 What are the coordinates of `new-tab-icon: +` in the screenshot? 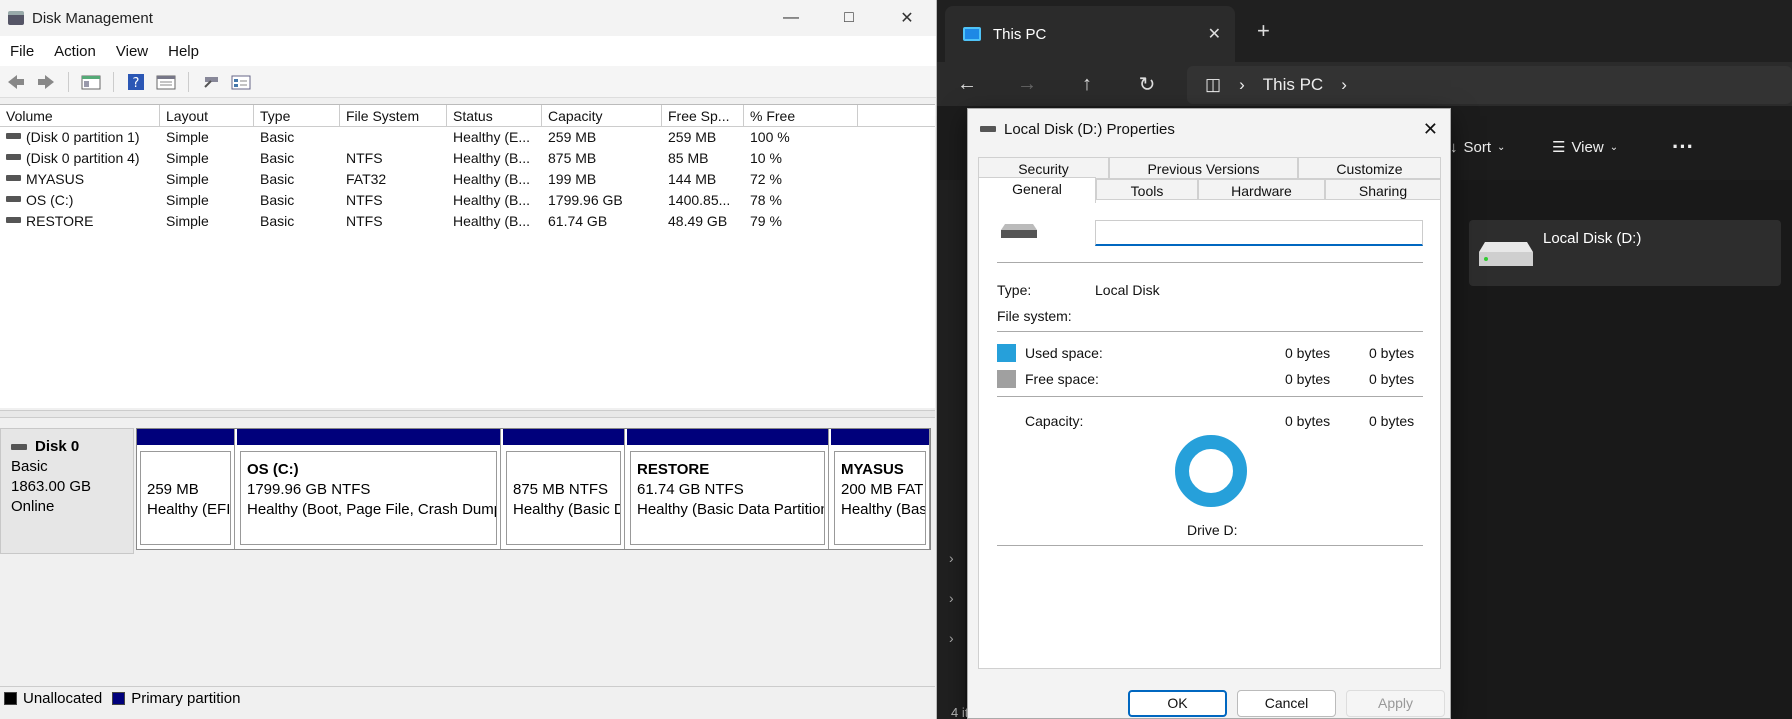 It's located at (1263, 31).